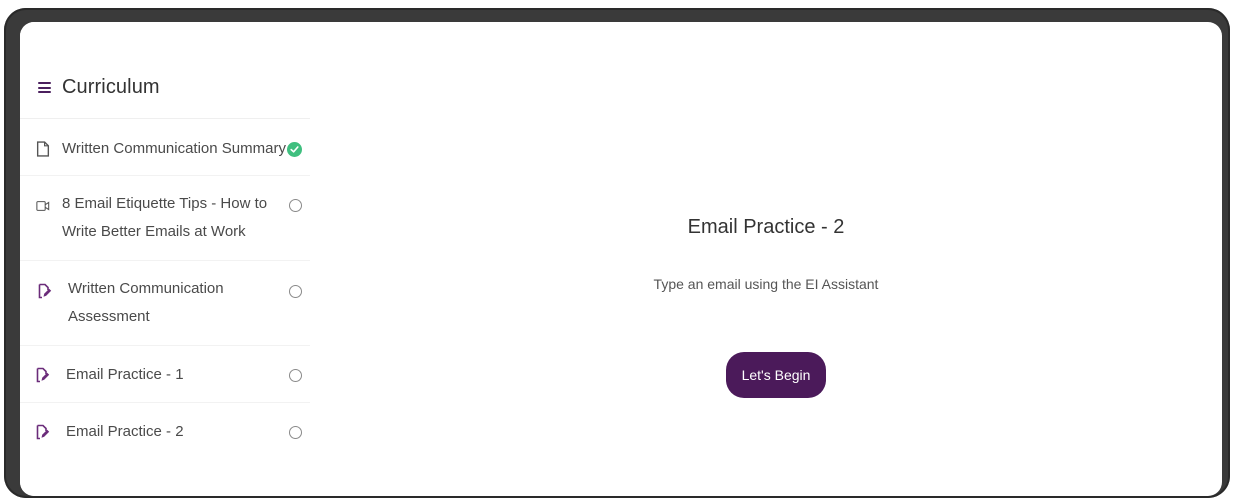 This screenshot has width=1234, height=500. Describe the element at coordinates (766, 284) in the screenshot. I see `page-subtitle: Type an email using the EI Assistant` at that location.